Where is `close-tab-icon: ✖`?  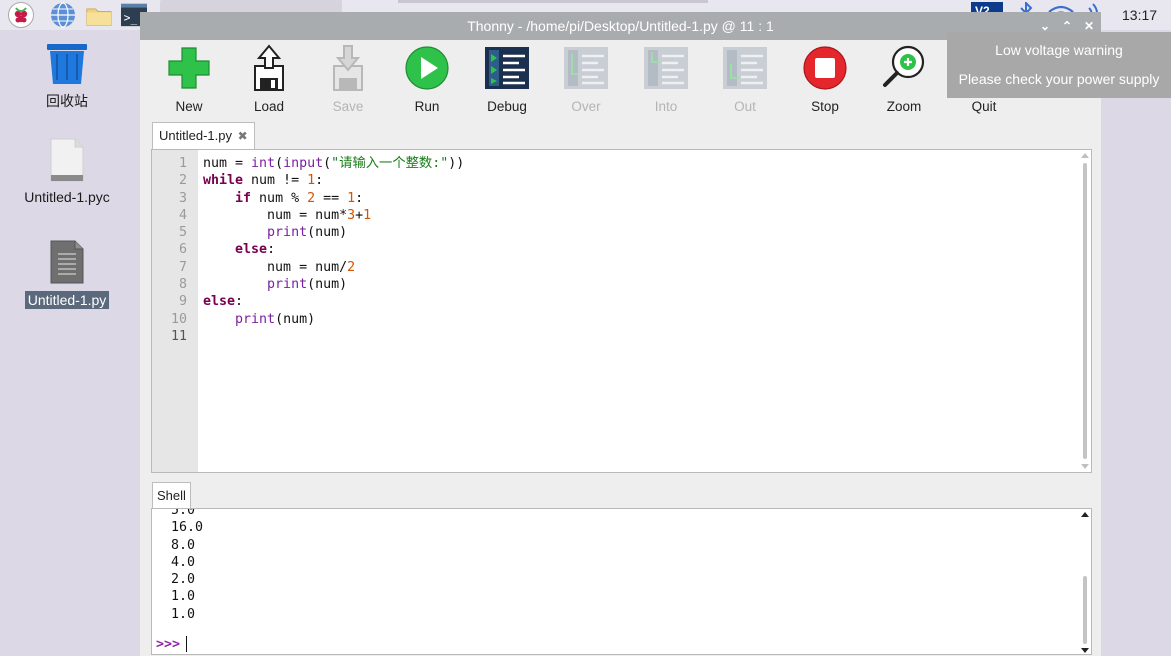 close-tab-icon: ✖ is located at coordinates (243, 136).